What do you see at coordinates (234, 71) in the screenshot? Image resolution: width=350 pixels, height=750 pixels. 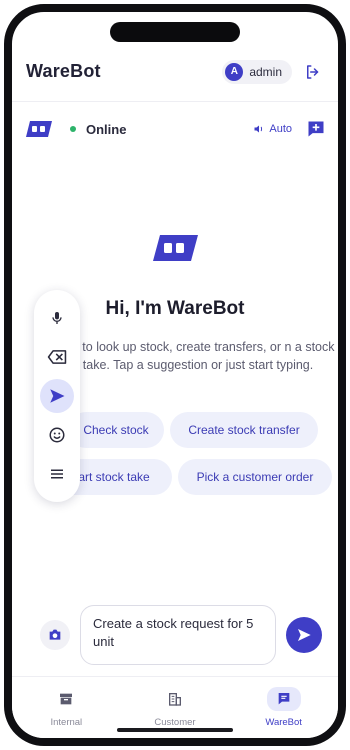 I see `avatar: A` at bounding box center [234, 71].